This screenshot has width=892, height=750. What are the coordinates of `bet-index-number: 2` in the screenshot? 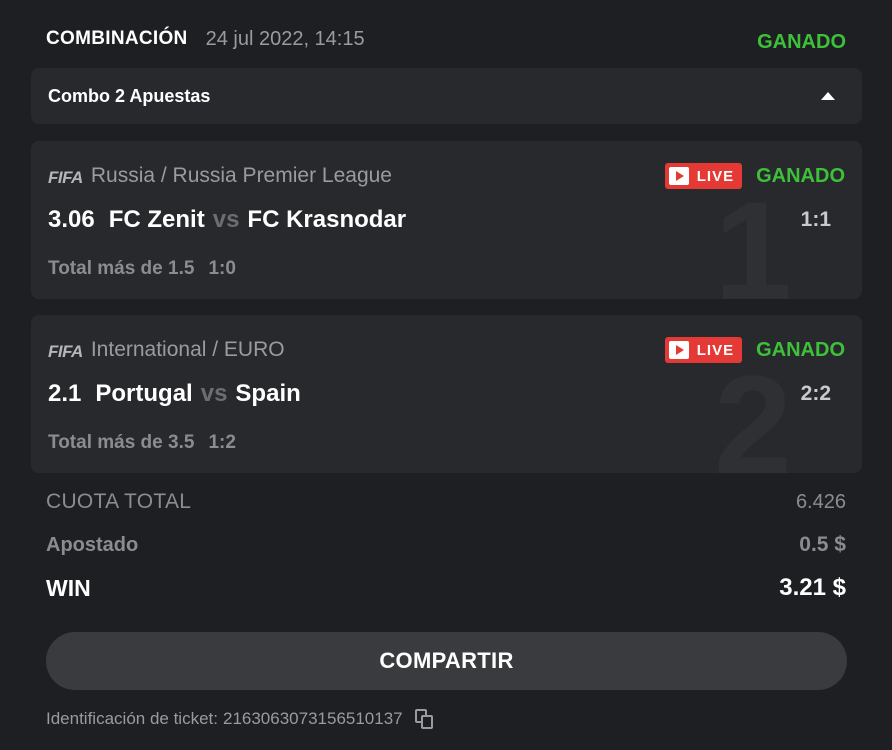 It's located at (753, 410).